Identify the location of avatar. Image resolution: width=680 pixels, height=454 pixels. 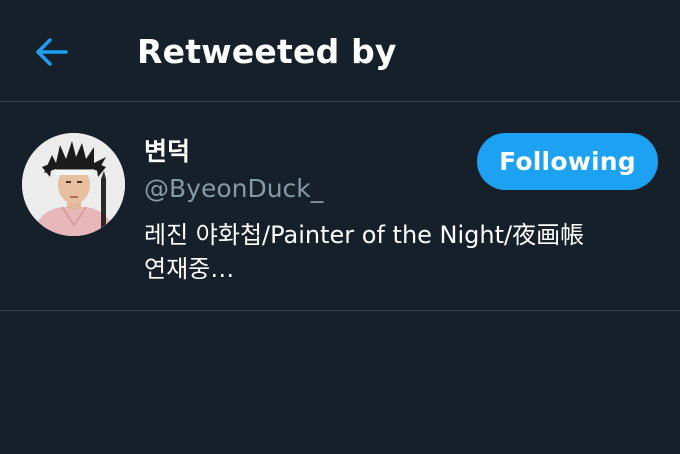
(73, 184).